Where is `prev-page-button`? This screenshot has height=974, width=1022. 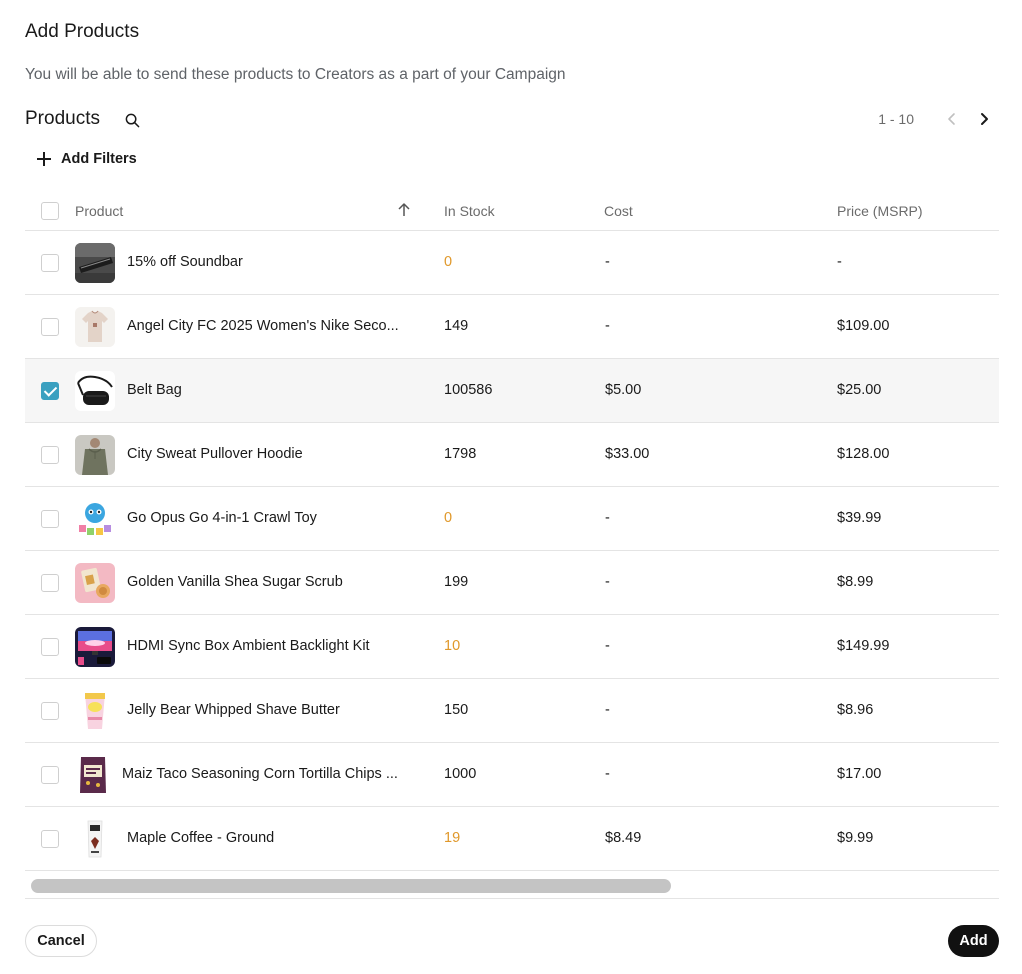
prev-page-button is located at coordinates (952, 119).